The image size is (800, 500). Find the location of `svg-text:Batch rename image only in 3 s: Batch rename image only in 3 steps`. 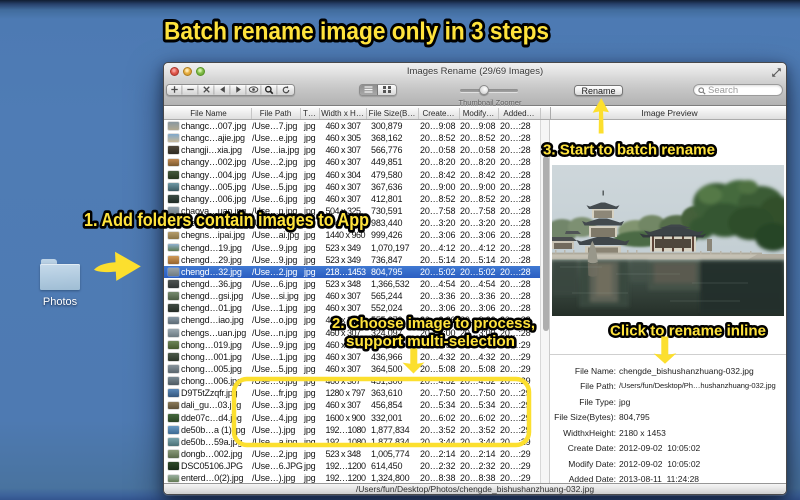

svg-text:Batch rename image only in 3 s: Batch rename image only in 3 steps is located at coordinates (356, 32).